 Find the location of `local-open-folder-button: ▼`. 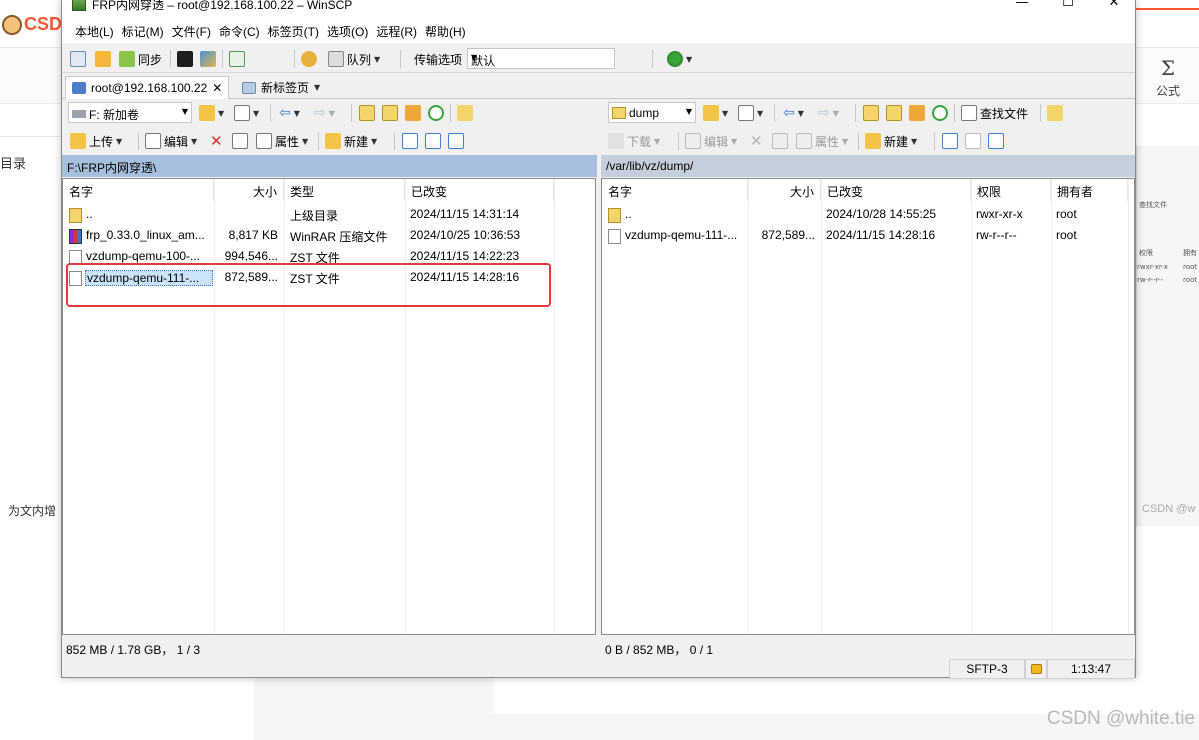

local-open-folder-button: ▼ is located at coordinates (211, 113).